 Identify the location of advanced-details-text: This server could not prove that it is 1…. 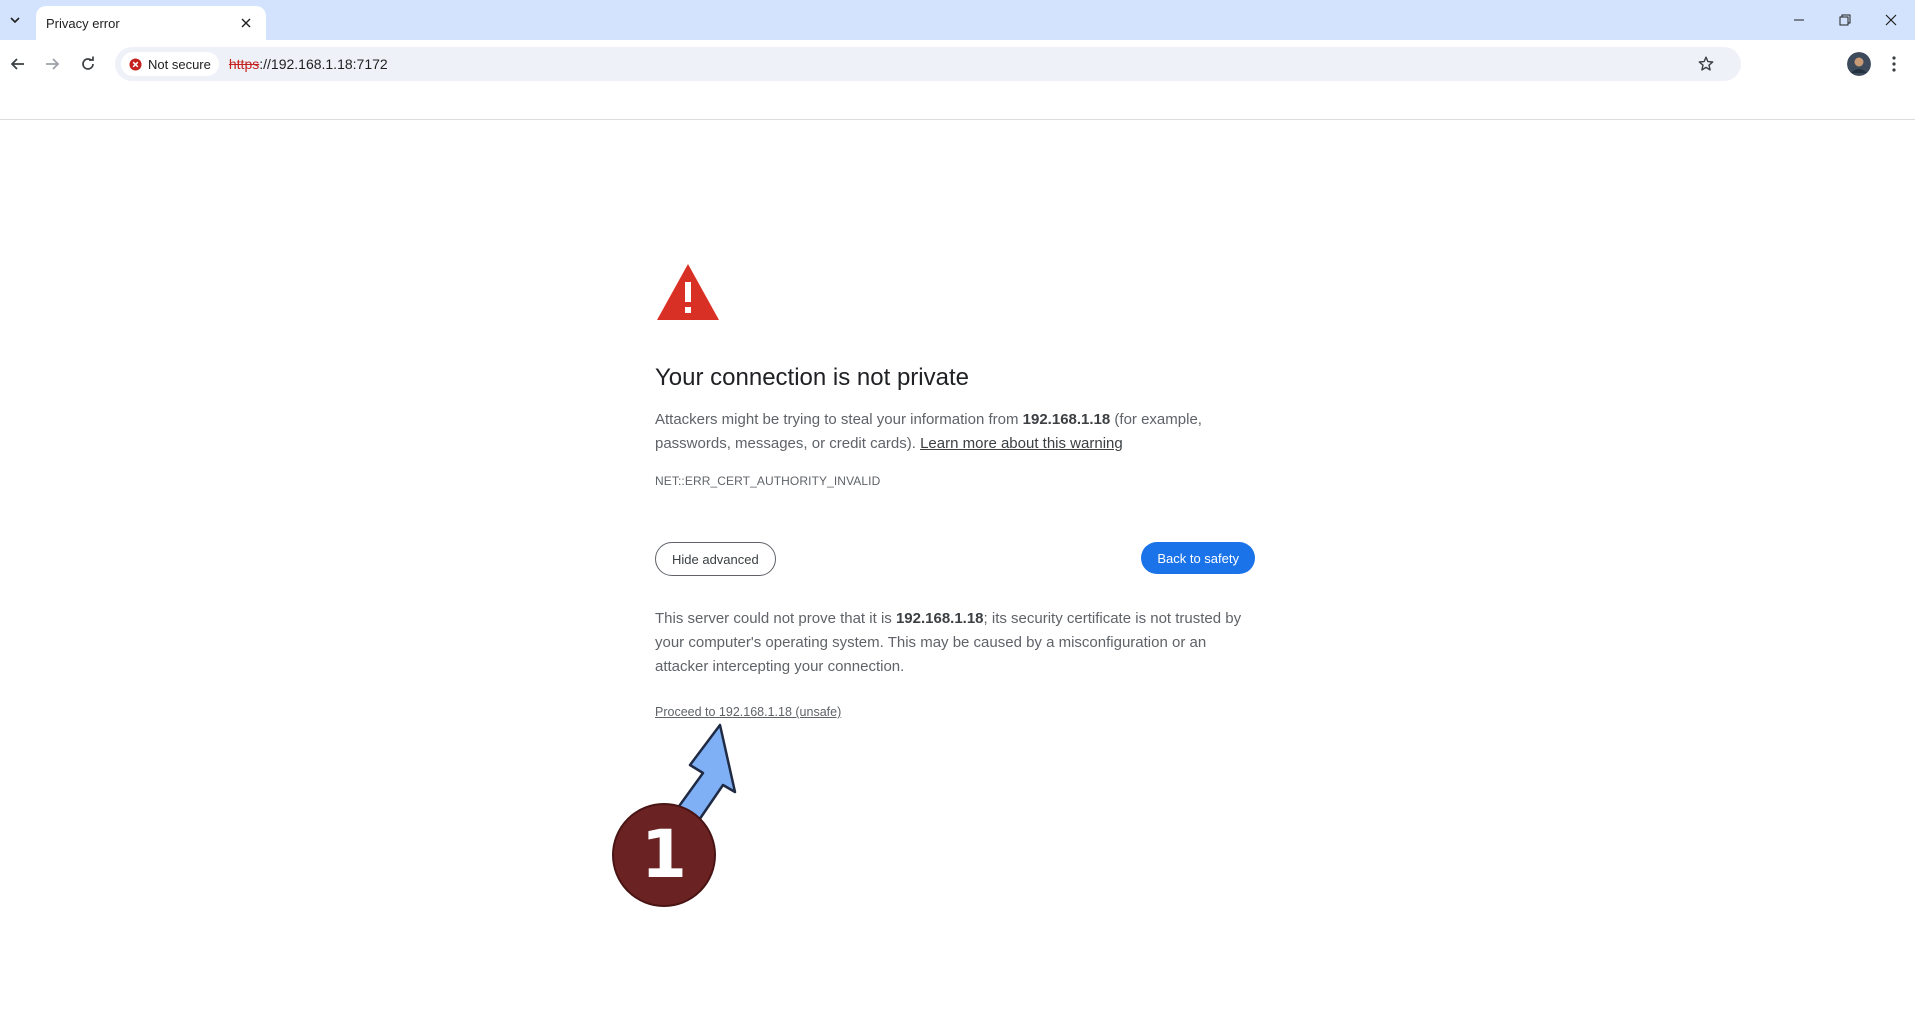
(955, 643).